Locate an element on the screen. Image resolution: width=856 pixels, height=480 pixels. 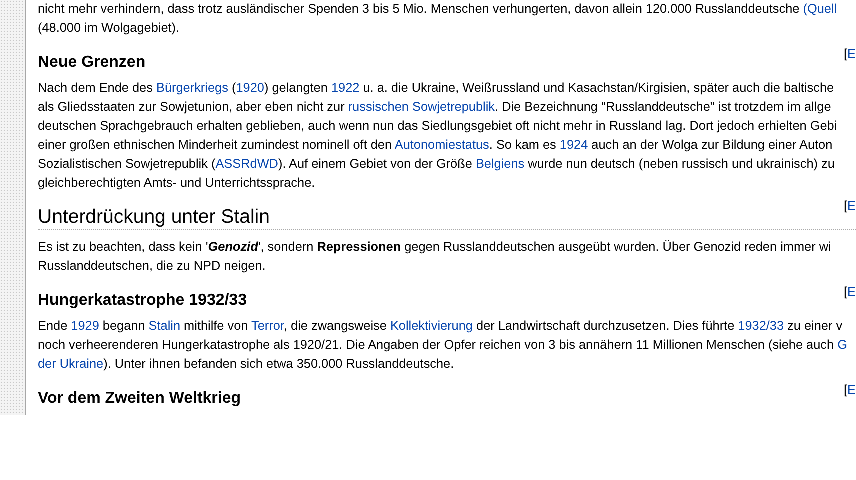
paragraph: Es ist zu beachten, dass kein 'Genozid', sondern Repressionen gegen Russlanddeutschen ausgeübt wurden. Über Genozid reden immer wi Russlanddeutschen, die zu NPD neigen. is located at coordinates (435, 257).